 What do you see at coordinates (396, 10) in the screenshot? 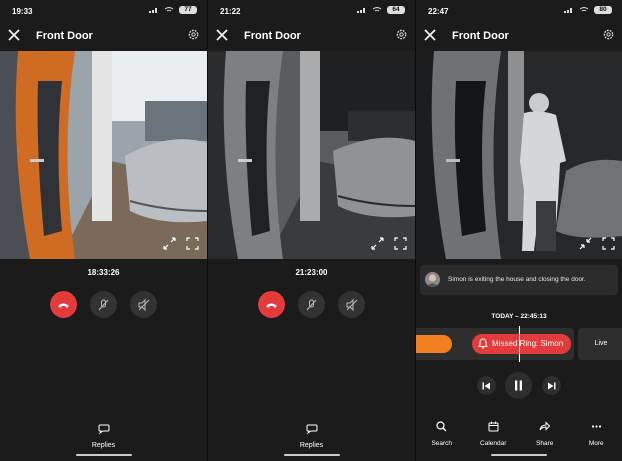
I see `battery-indicator: 64` at bounding box center [396, 10].